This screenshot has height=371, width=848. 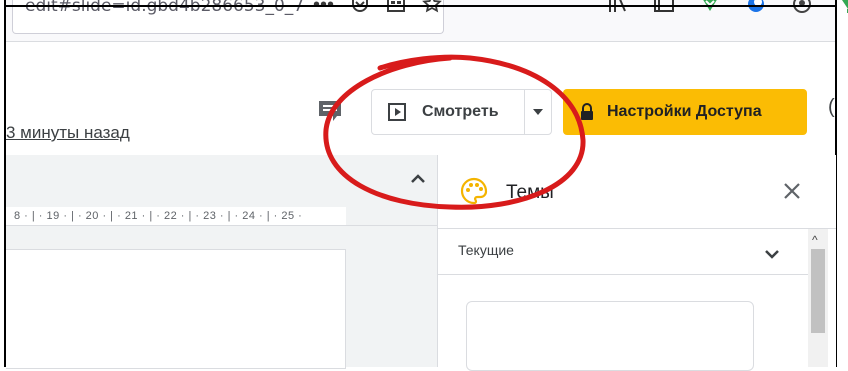 What do you see at coordinates (397, 112) in the screenshot?
I see `play-icon` at bounding box center [397, 112].